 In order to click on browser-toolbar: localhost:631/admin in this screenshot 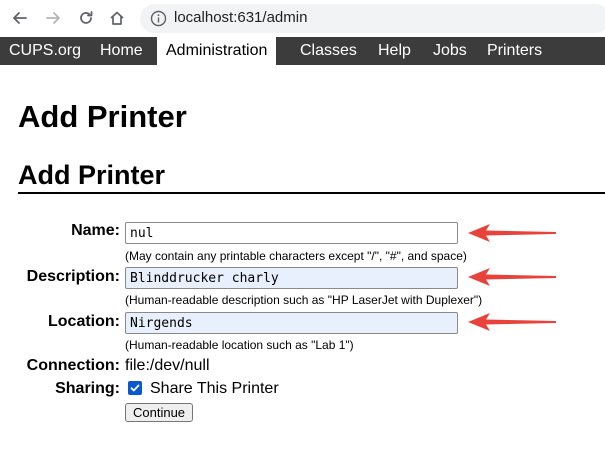, I will do `click(302, 18)`.